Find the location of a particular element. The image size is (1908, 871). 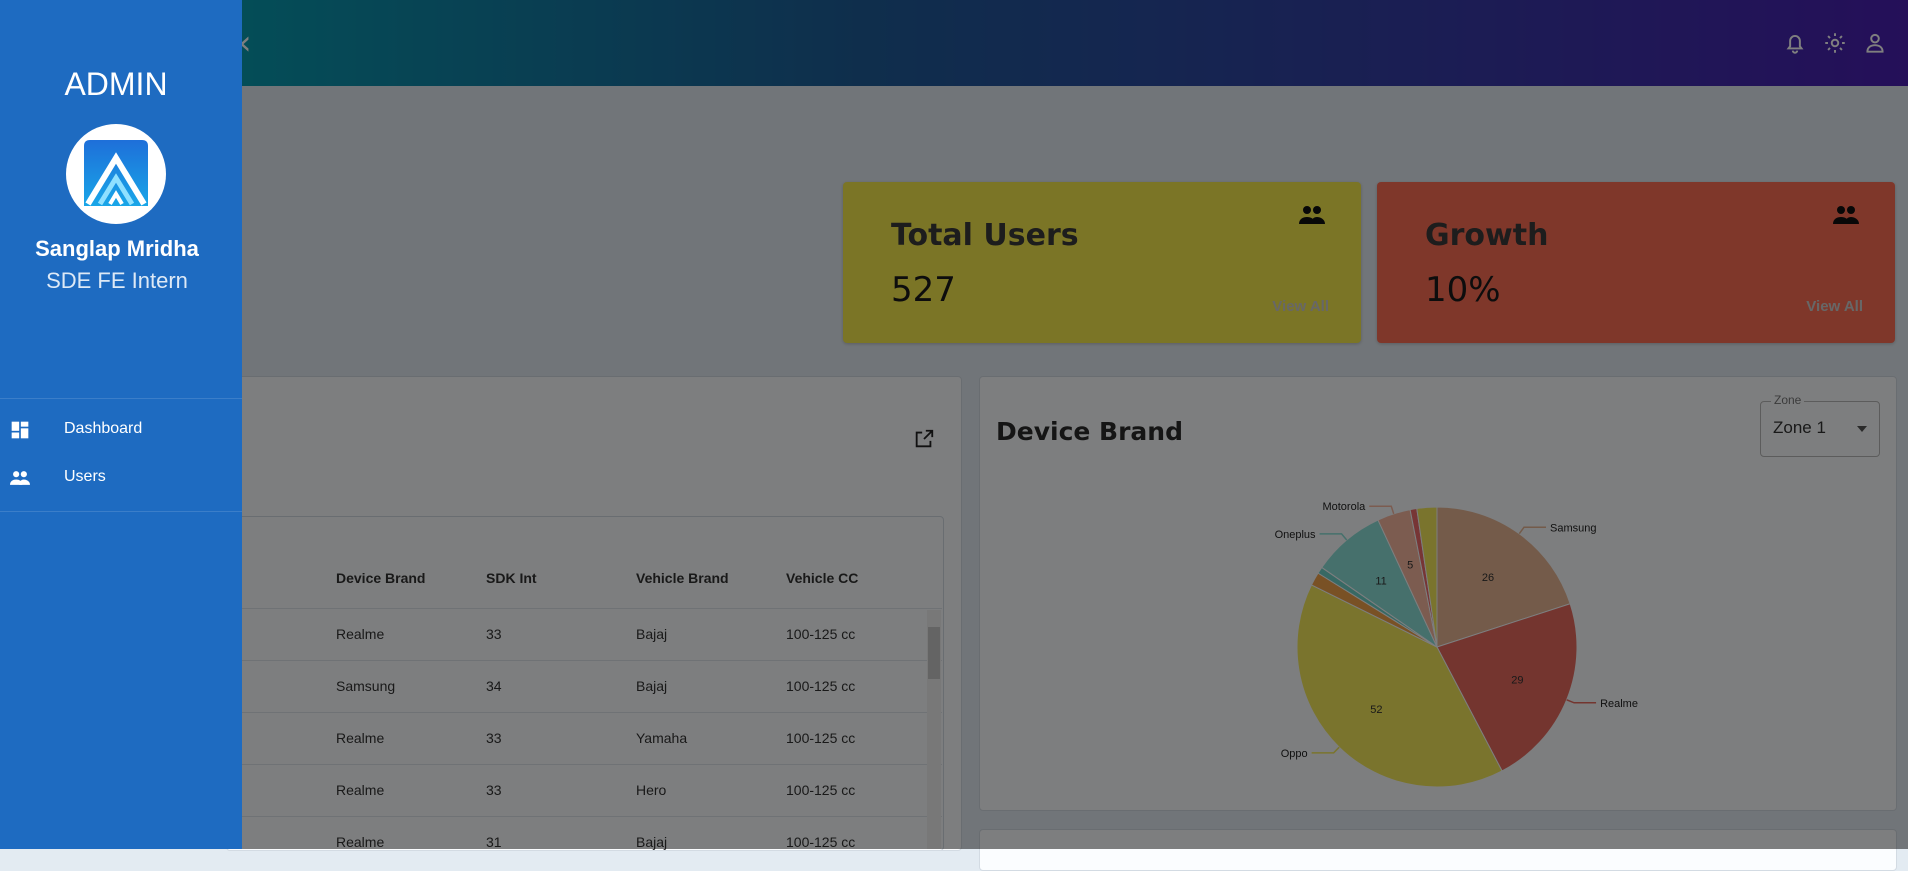

sidebar-item-label: Users is located at coordinates (85, 476).